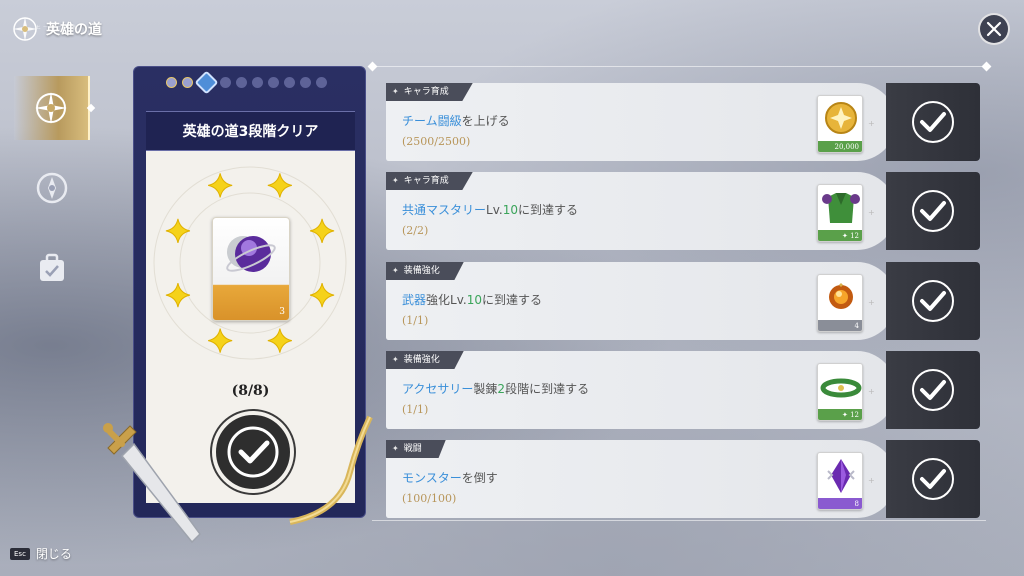  Describe the element at coordinates (683, 390) in the screenshot. I see `quest-row: ✦ 装備強化 アクセサリー製錬2段階に到達する (1/1) ✦ 12 +` at that location.